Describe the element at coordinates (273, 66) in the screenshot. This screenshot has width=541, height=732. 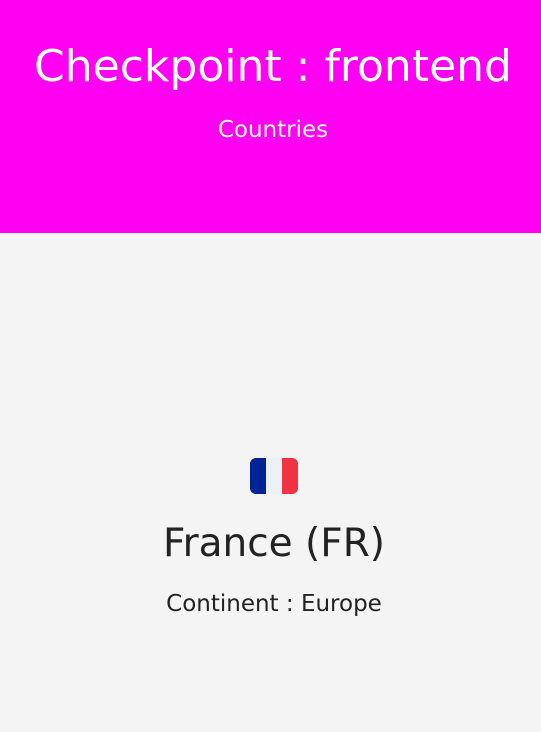
I see `page-title: Checkpoint : frontend` at that location.